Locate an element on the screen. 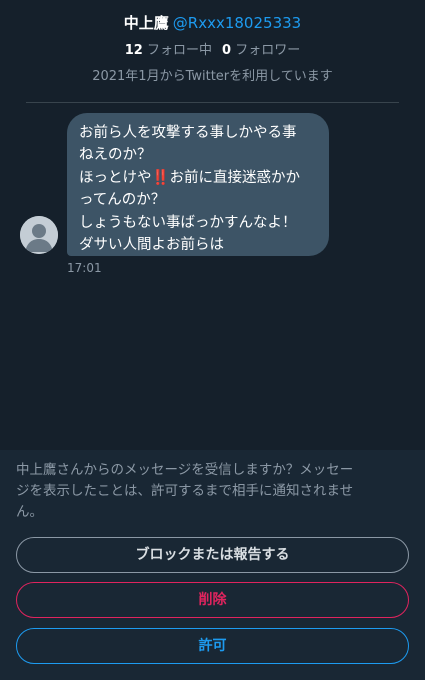  delete-button: 削除 is located at coordinates (212, 600).